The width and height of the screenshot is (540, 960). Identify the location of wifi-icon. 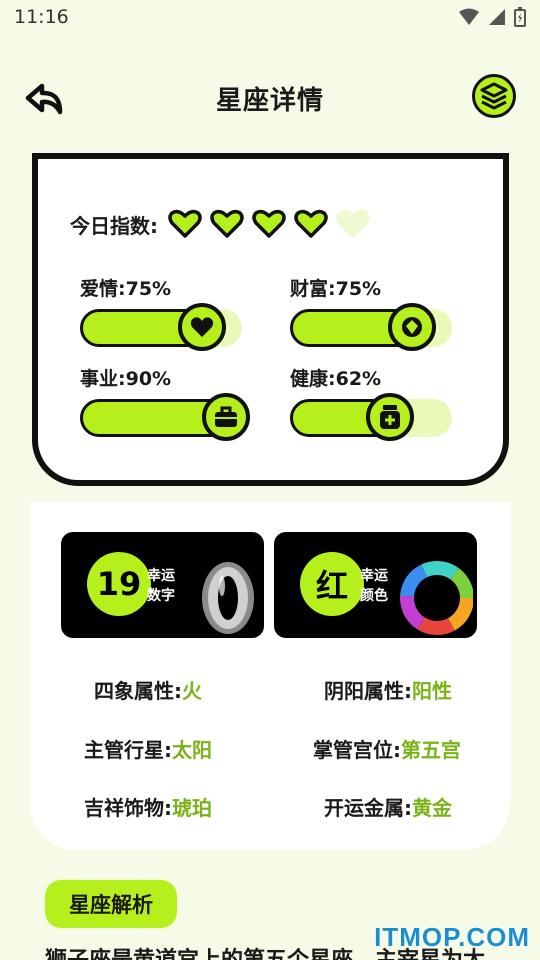
(469, 16).